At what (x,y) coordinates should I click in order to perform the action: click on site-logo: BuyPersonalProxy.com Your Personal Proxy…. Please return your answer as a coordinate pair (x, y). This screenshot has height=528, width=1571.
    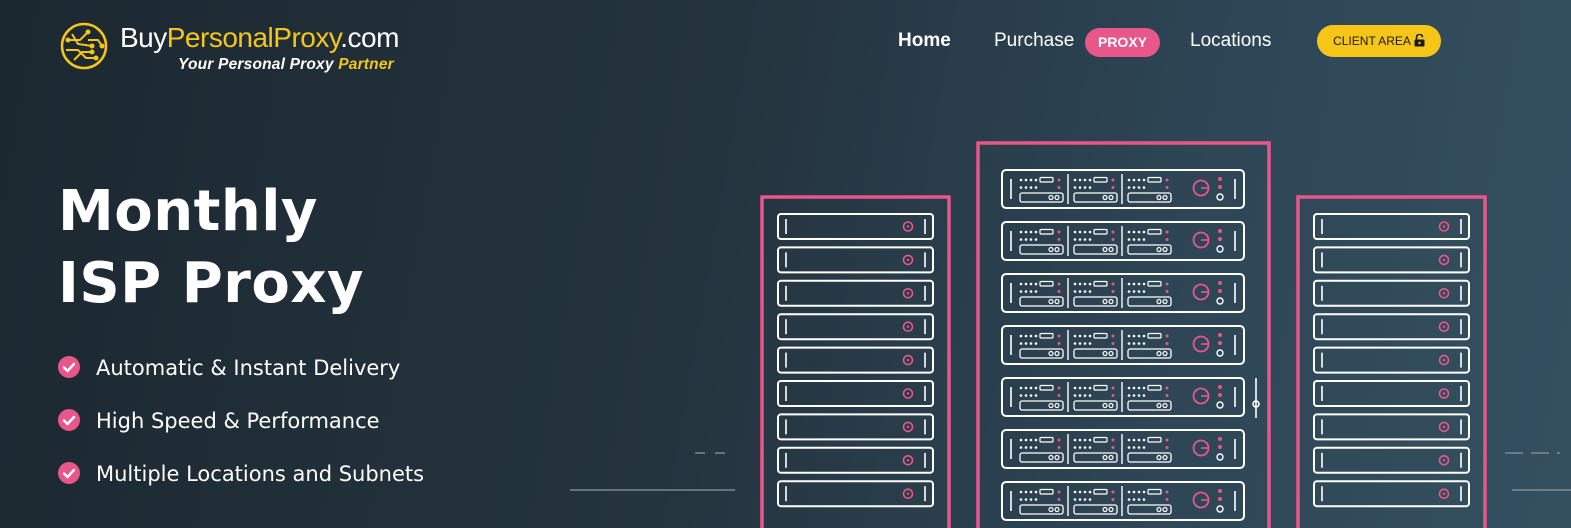
    Looking at the image, I should click on (248, 48).